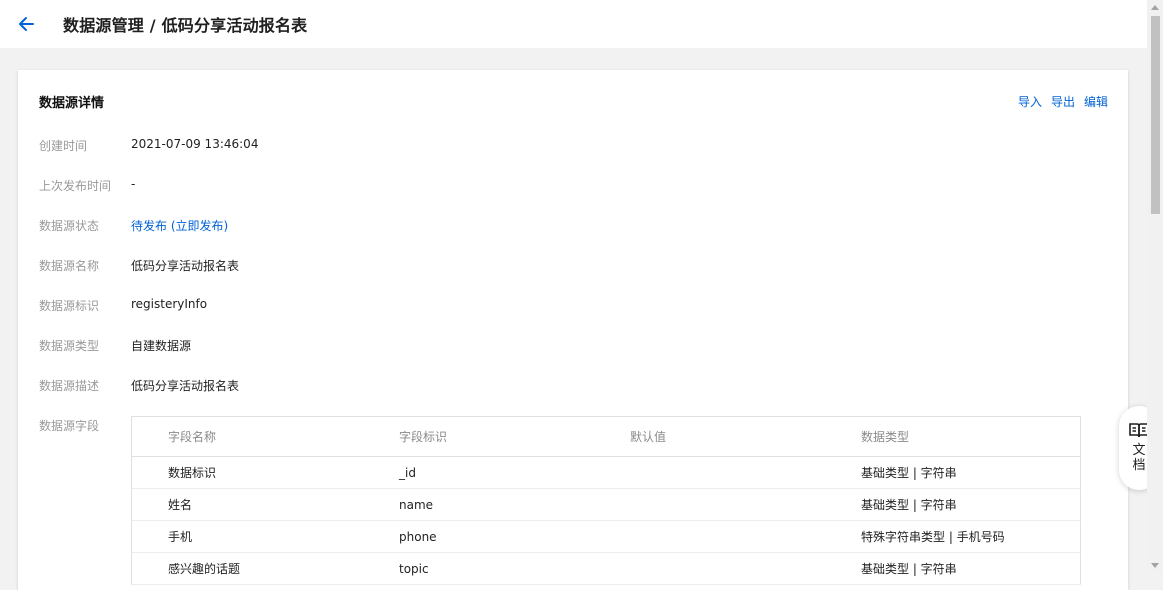 The height and width of the screenshot is (590, 1163). I want to click on field-id-cell: topic, so click(514, 568).